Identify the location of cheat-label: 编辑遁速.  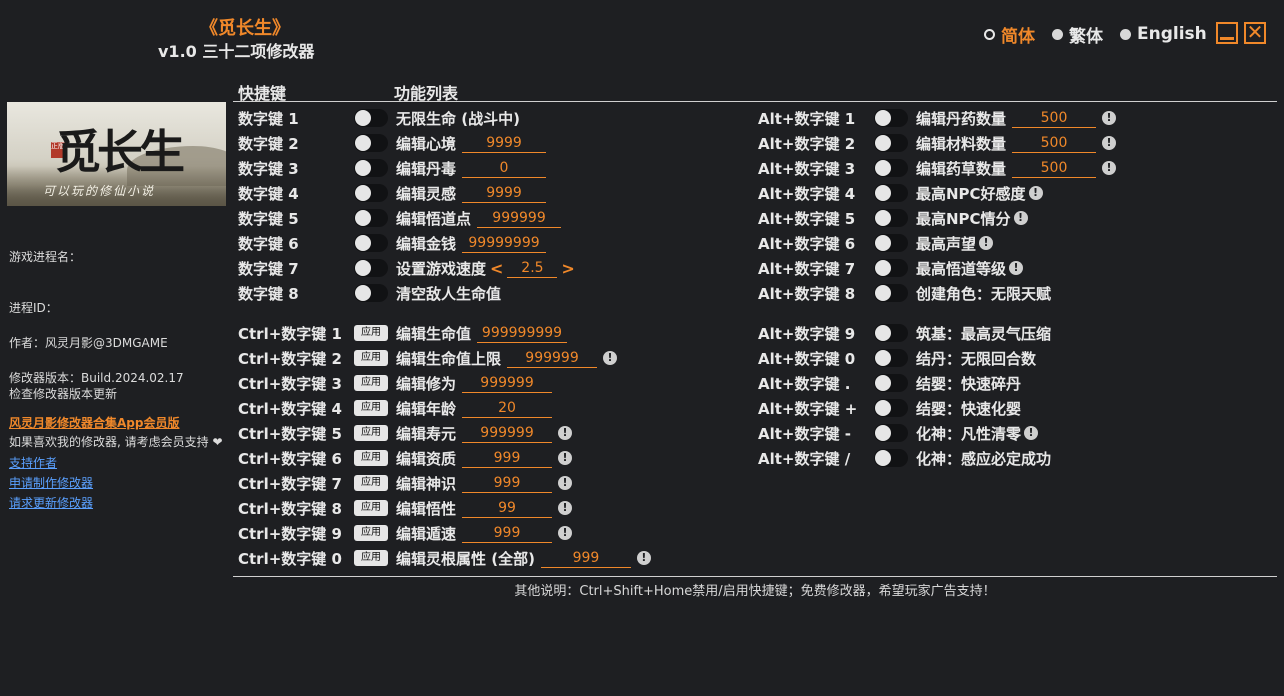
(426, 533).